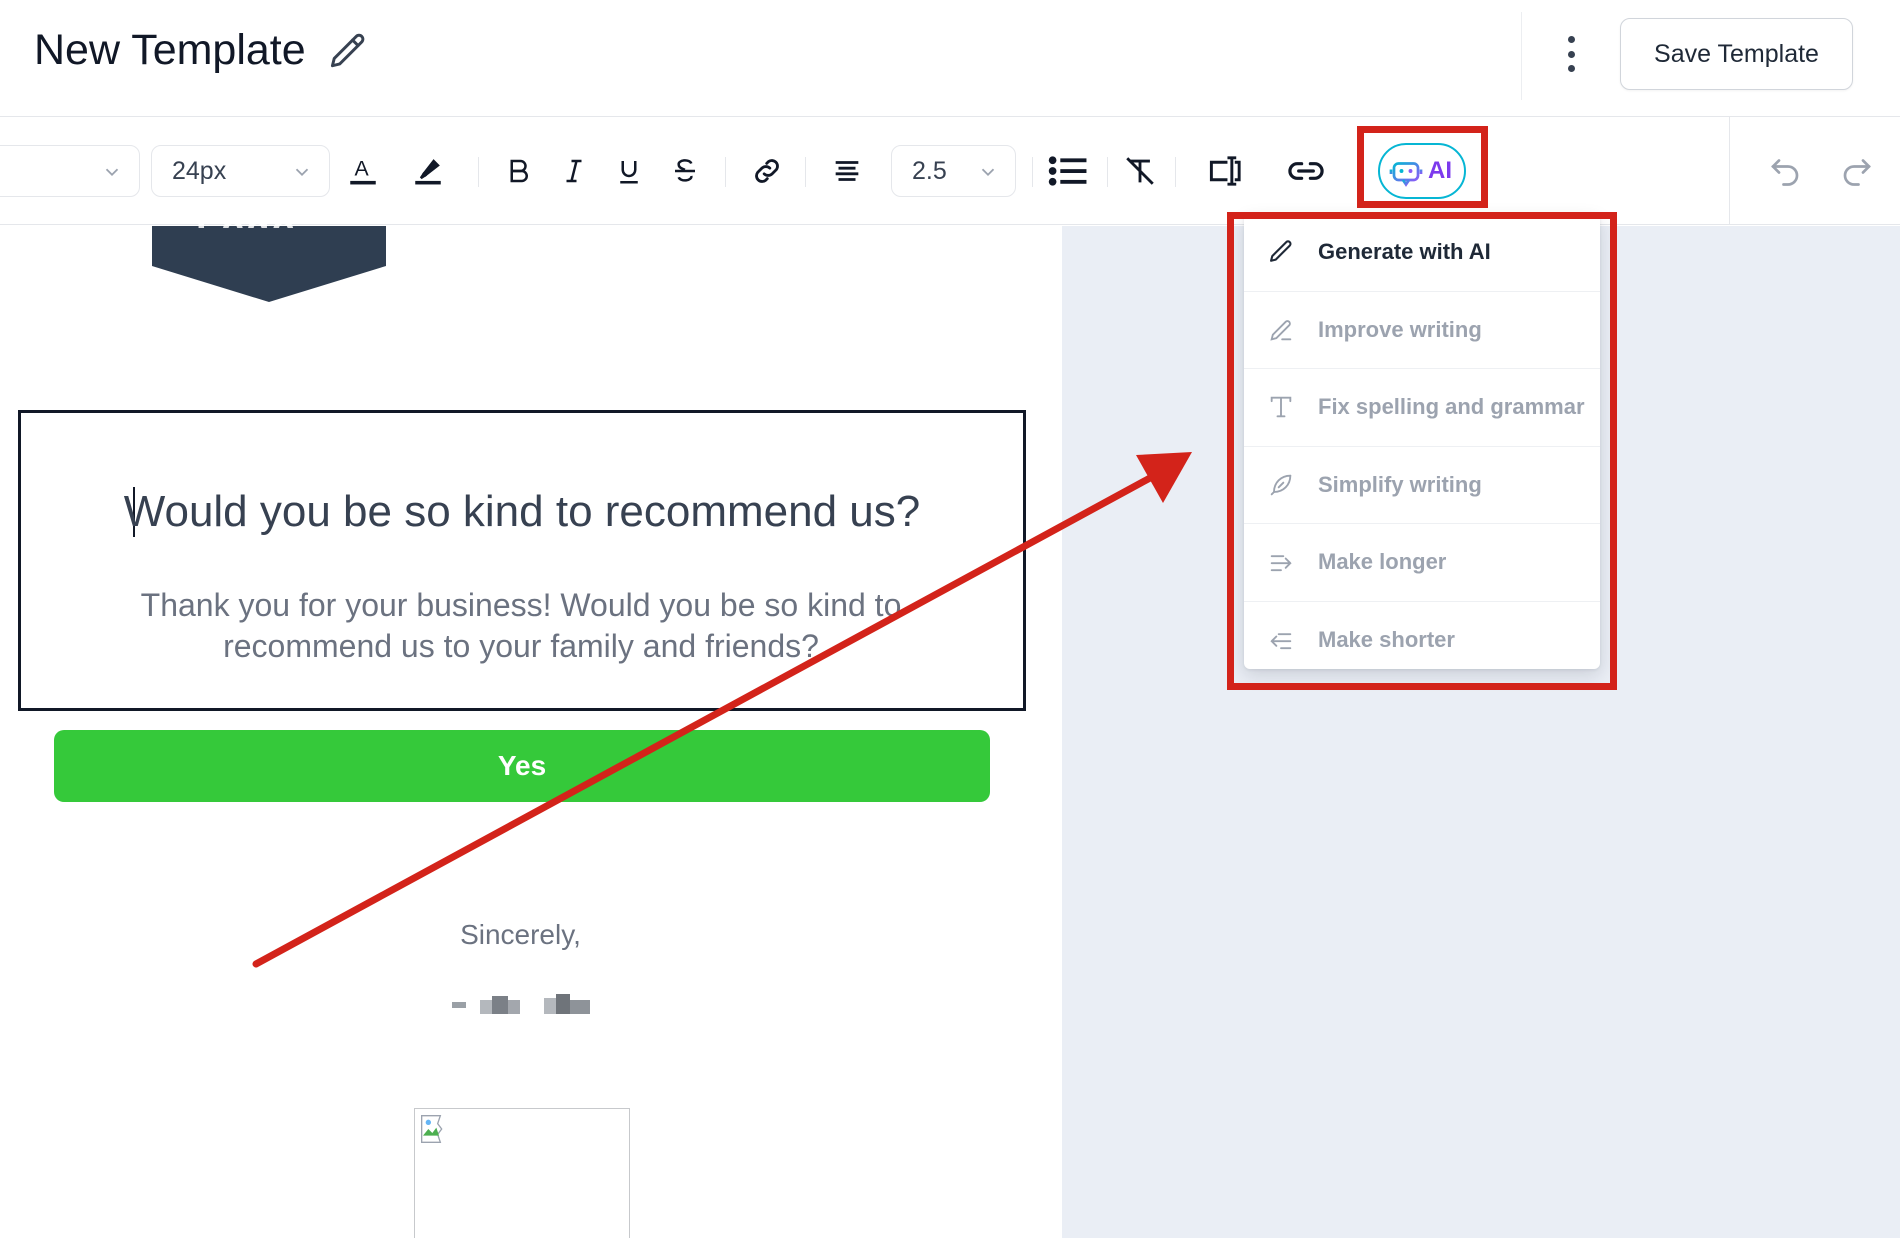 This screenshot has height=1238, width=1900. I want to click on bullet-list-icon, so click(1068, 171).